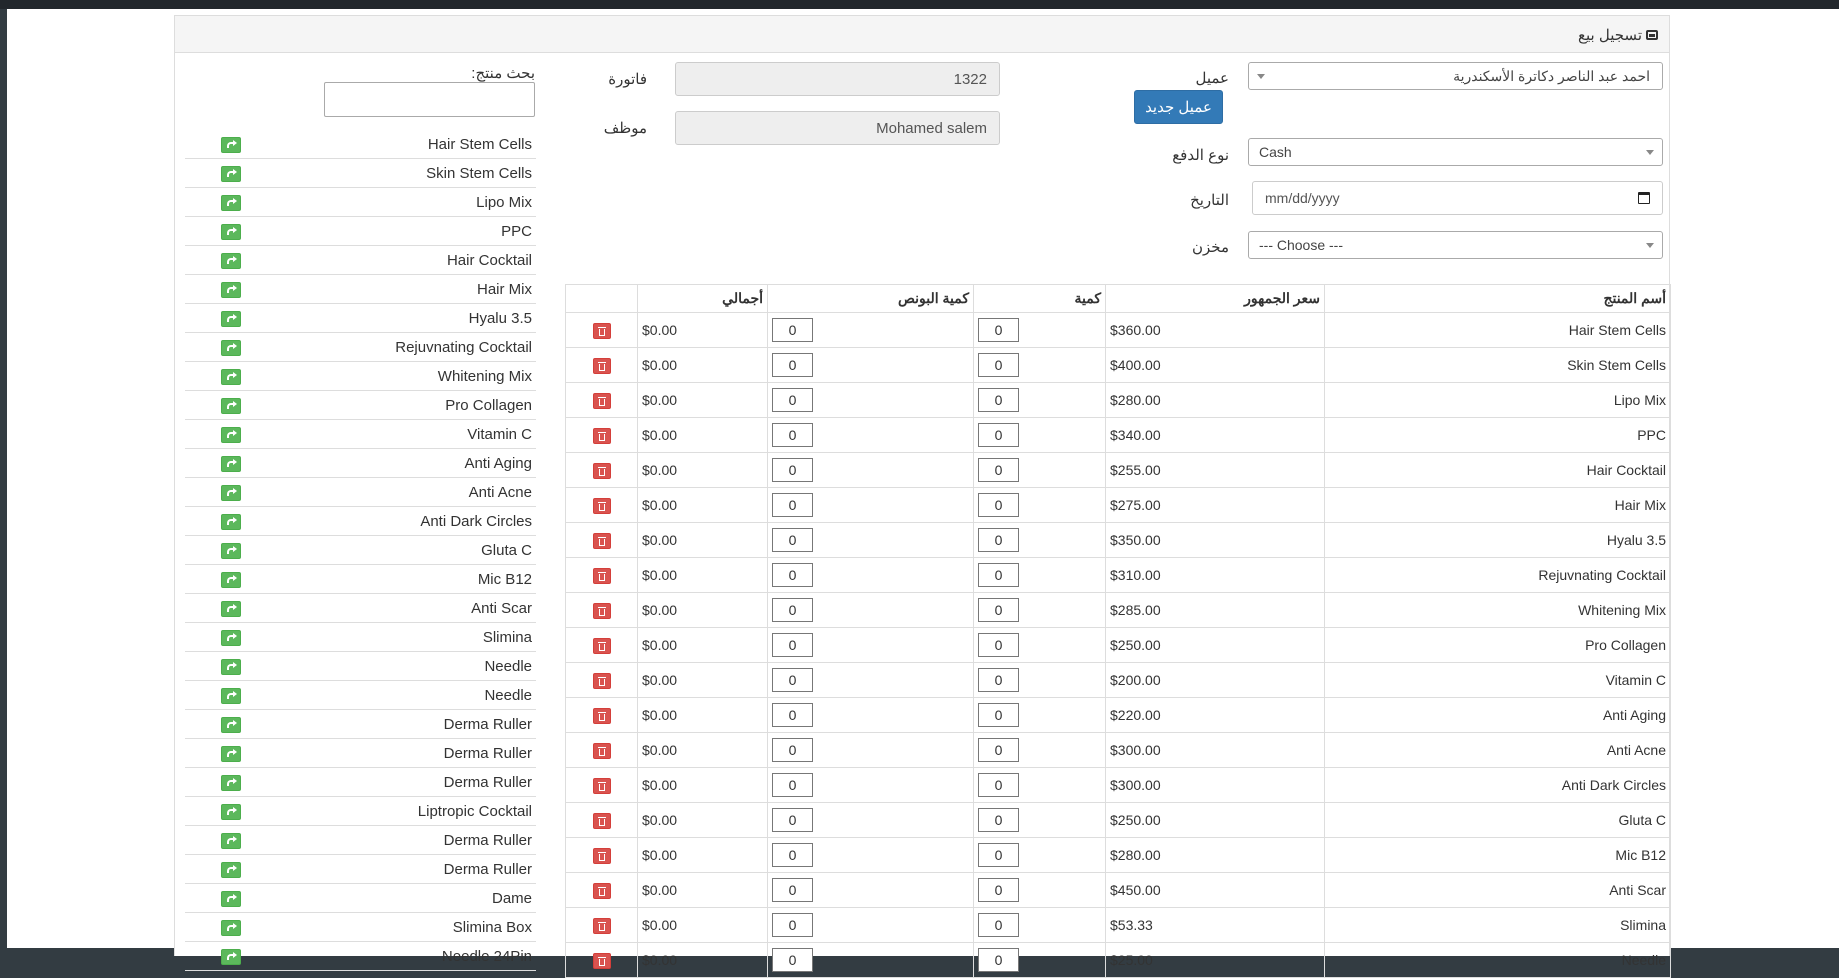 This screenshot has height=978, width=1839. What do you see at coordinates (1457, 198) in the screenshot?
I see `date-input: mm/dd/yyyy` at bounding box center [1457, 198].